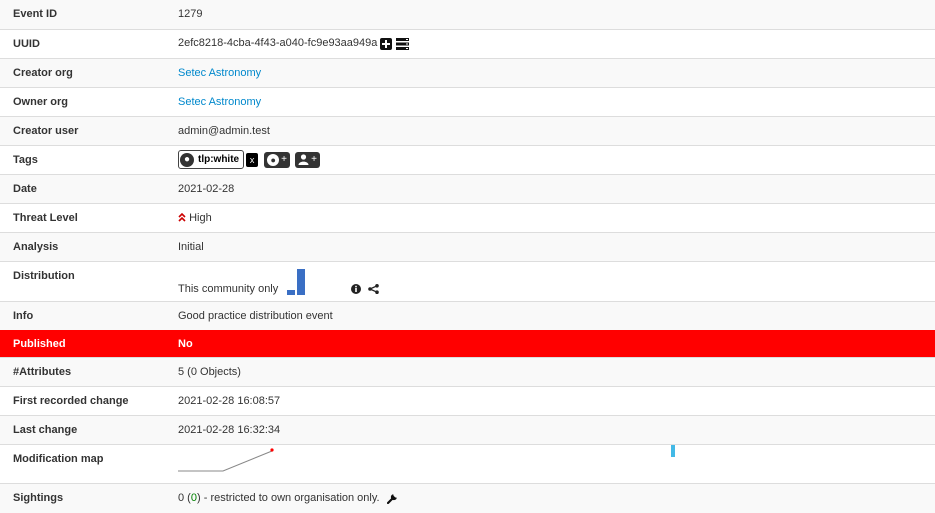  Describe the element at coordinates (80, 315) in the screenshot. I see `info-label: Info` at that location.